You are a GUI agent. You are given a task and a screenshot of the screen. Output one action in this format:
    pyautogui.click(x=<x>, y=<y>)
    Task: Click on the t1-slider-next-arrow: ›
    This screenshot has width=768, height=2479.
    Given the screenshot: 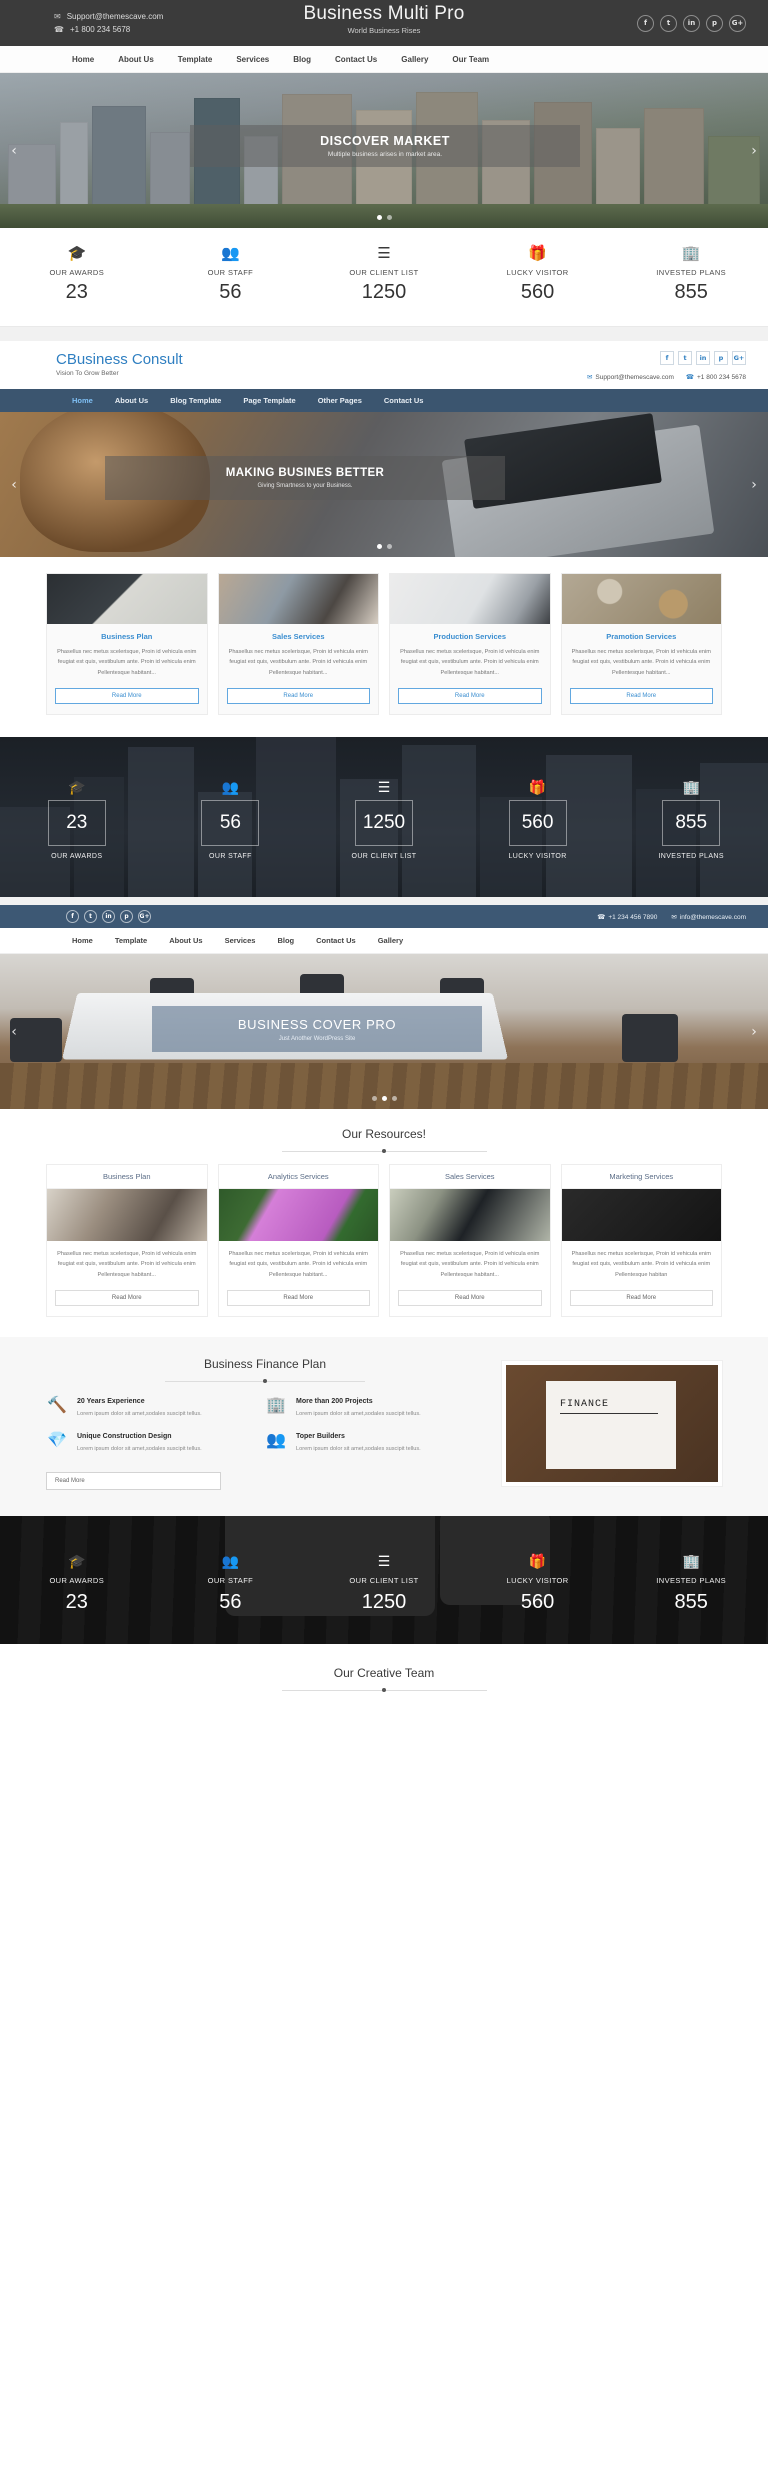 What is the action you would take?
    pyautogui.click(x=754, y=151)
    